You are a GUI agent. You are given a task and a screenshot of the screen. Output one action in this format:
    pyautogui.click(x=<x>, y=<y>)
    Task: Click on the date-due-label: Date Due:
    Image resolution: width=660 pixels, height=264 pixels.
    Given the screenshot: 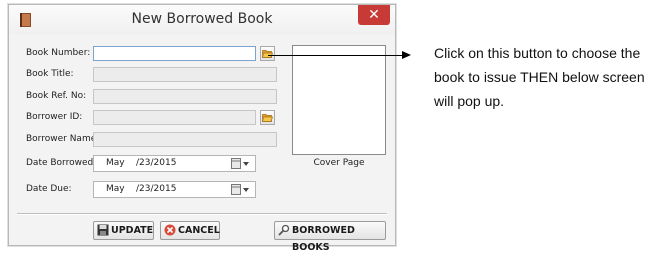 What is the action you would take?
    pyautogui.click(x=49, y=189)
    